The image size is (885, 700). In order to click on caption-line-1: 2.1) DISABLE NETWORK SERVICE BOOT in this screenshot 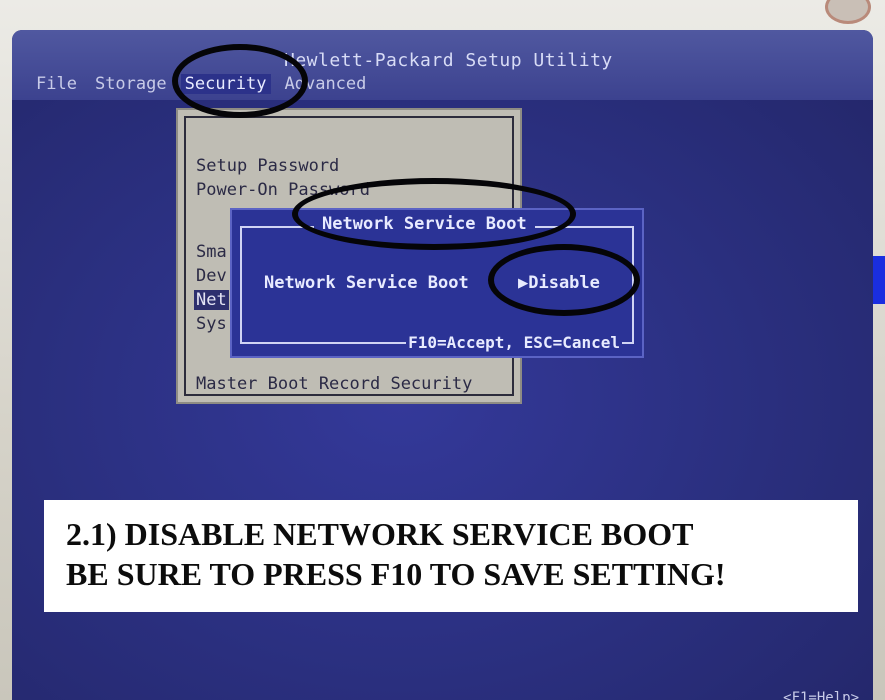, I will do `click(380, 534)`.